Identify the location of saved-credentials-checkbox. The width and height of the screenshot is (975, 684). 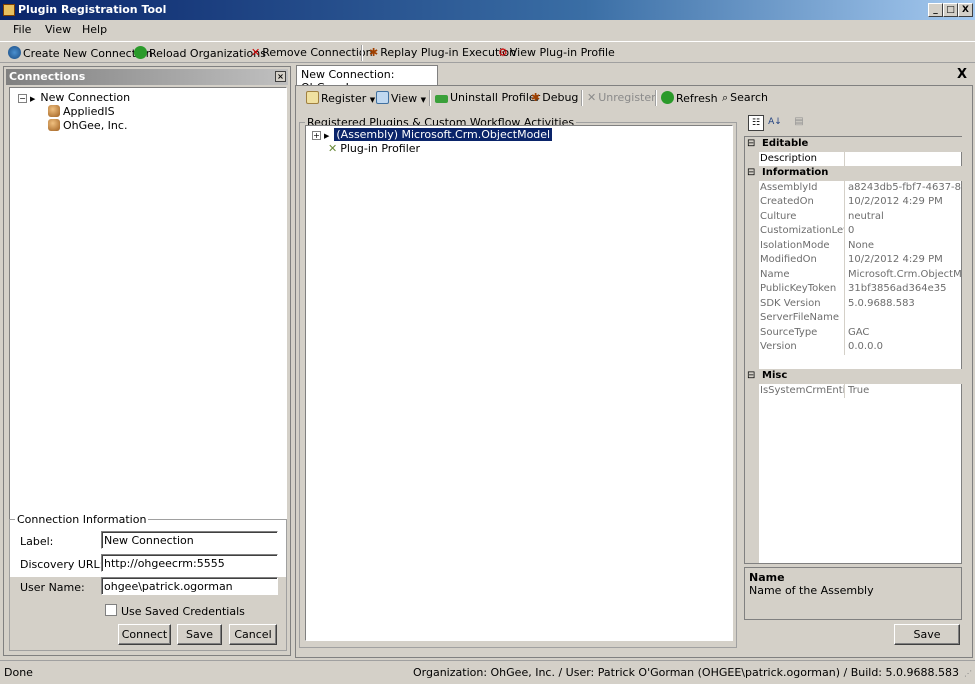
(111, 610).